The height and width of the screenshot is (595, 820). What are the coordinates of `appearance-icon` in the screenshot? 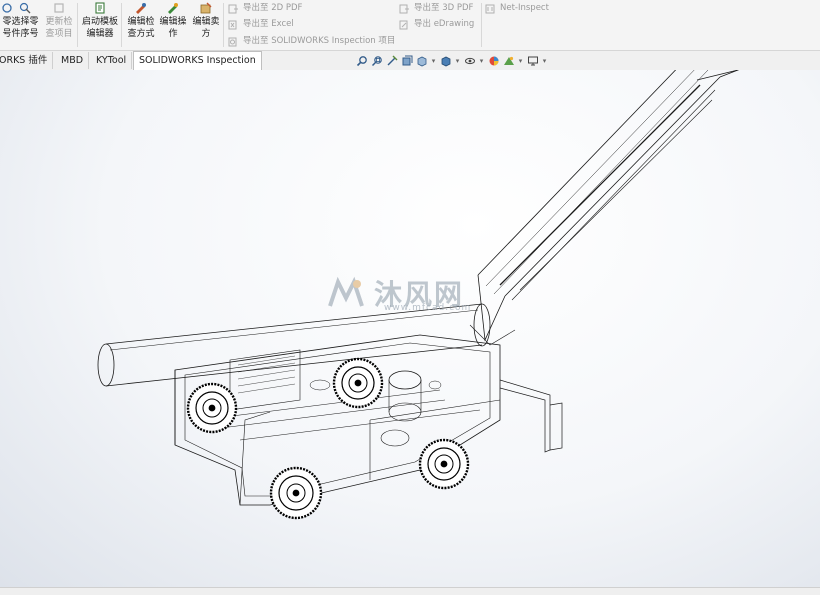 It's located at (493, 61).